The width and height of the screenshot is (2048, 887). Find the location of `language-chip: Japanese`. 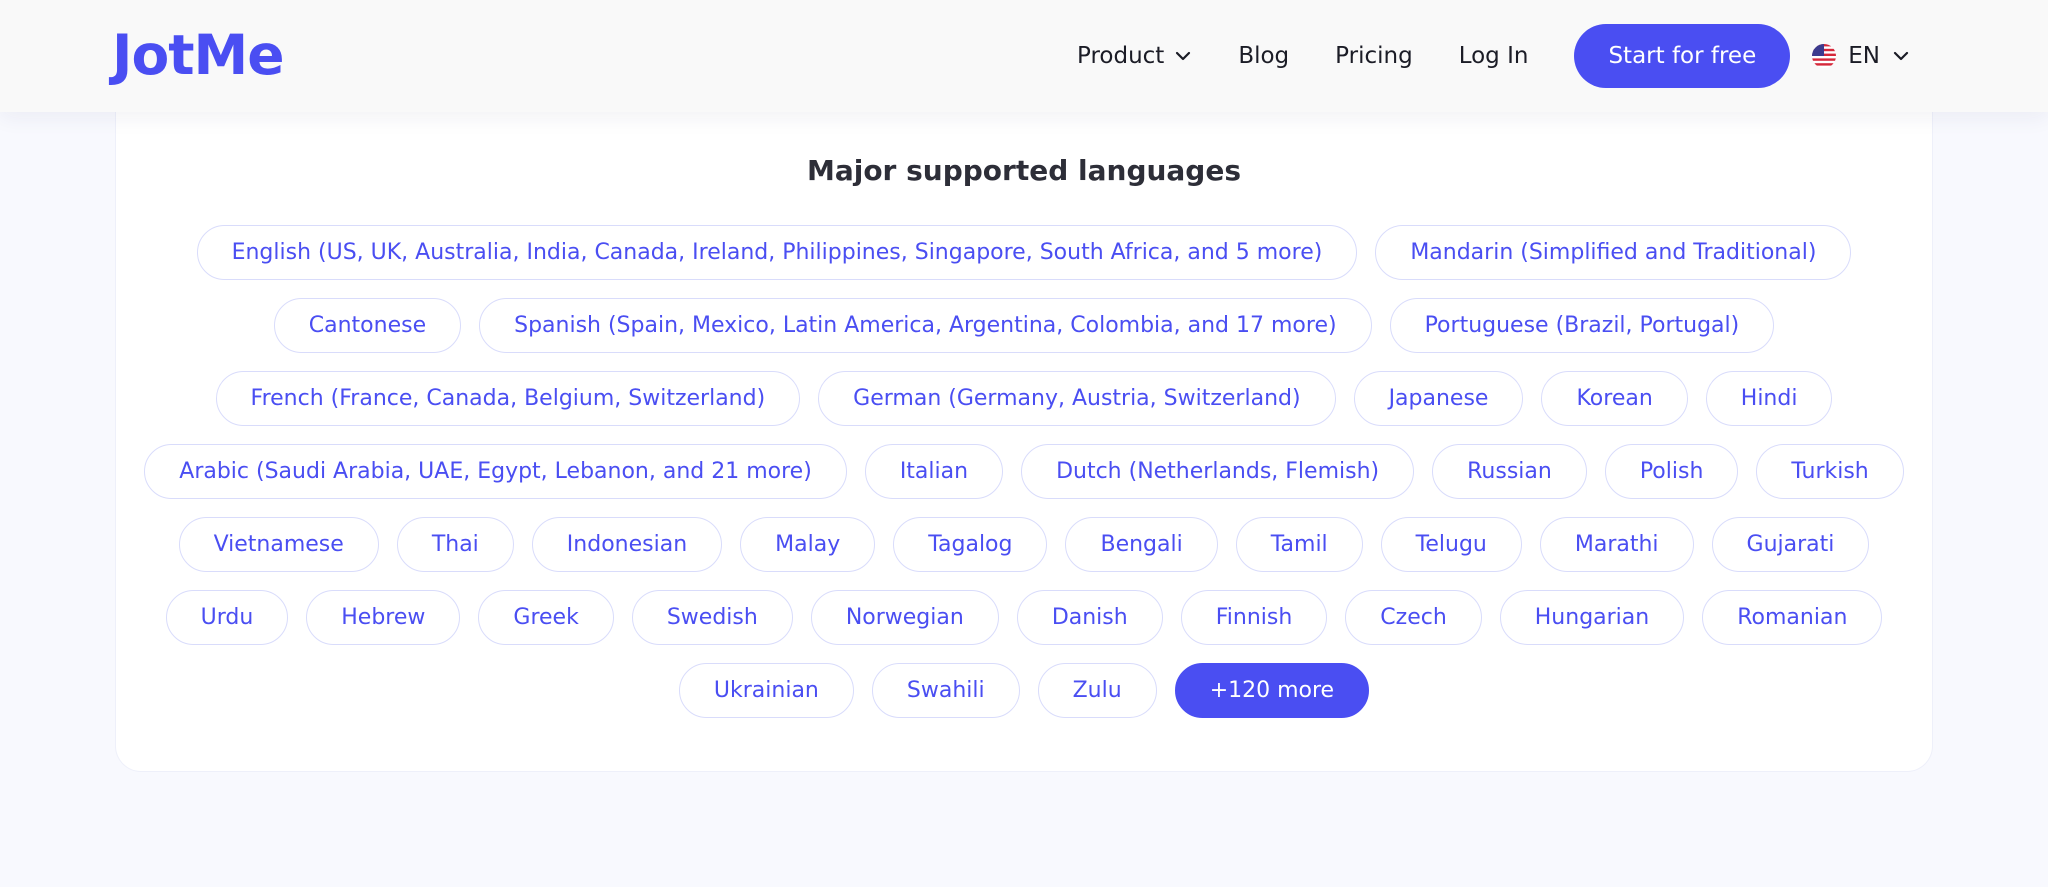

language-chip: Japanese is located at coordinates (1438, 398).